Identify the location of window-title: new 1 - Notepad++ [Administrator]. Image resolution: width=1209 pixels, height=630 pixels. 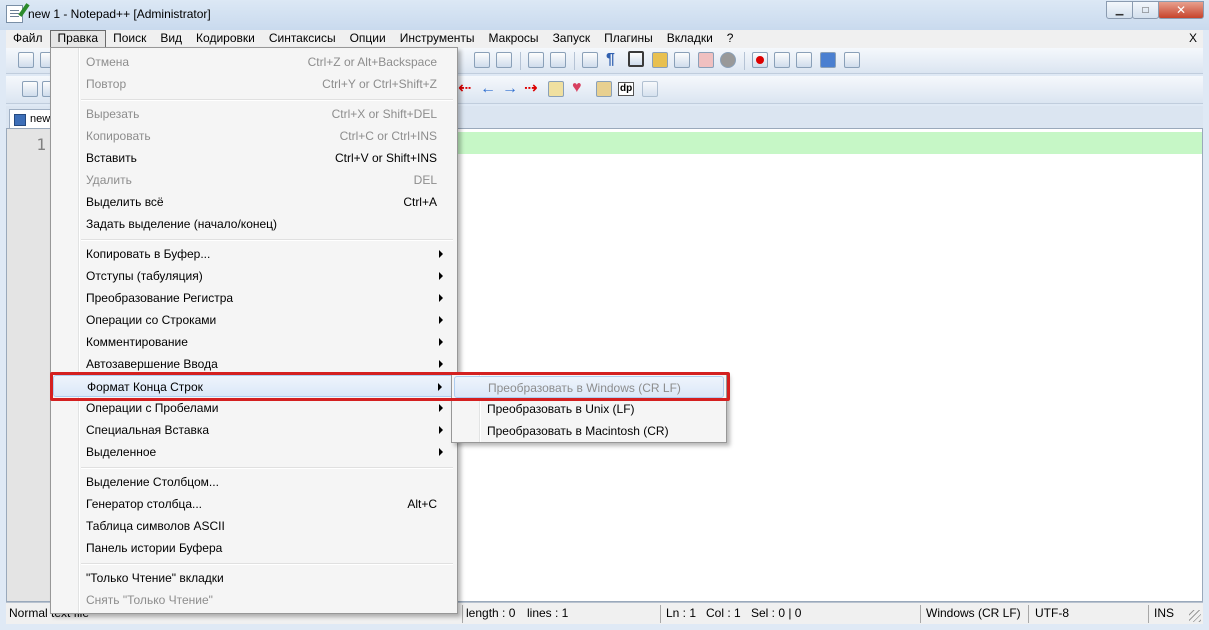
(119, 14).